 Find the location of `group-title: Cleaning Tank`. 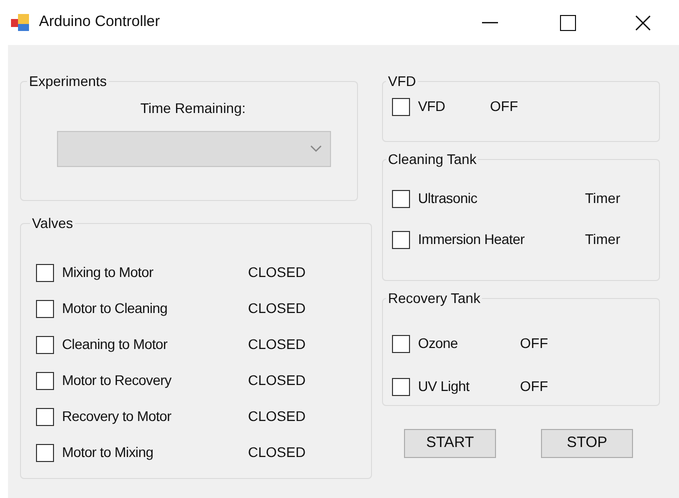

group-title: Cleaning Tank is located at coordinates (432, 159).